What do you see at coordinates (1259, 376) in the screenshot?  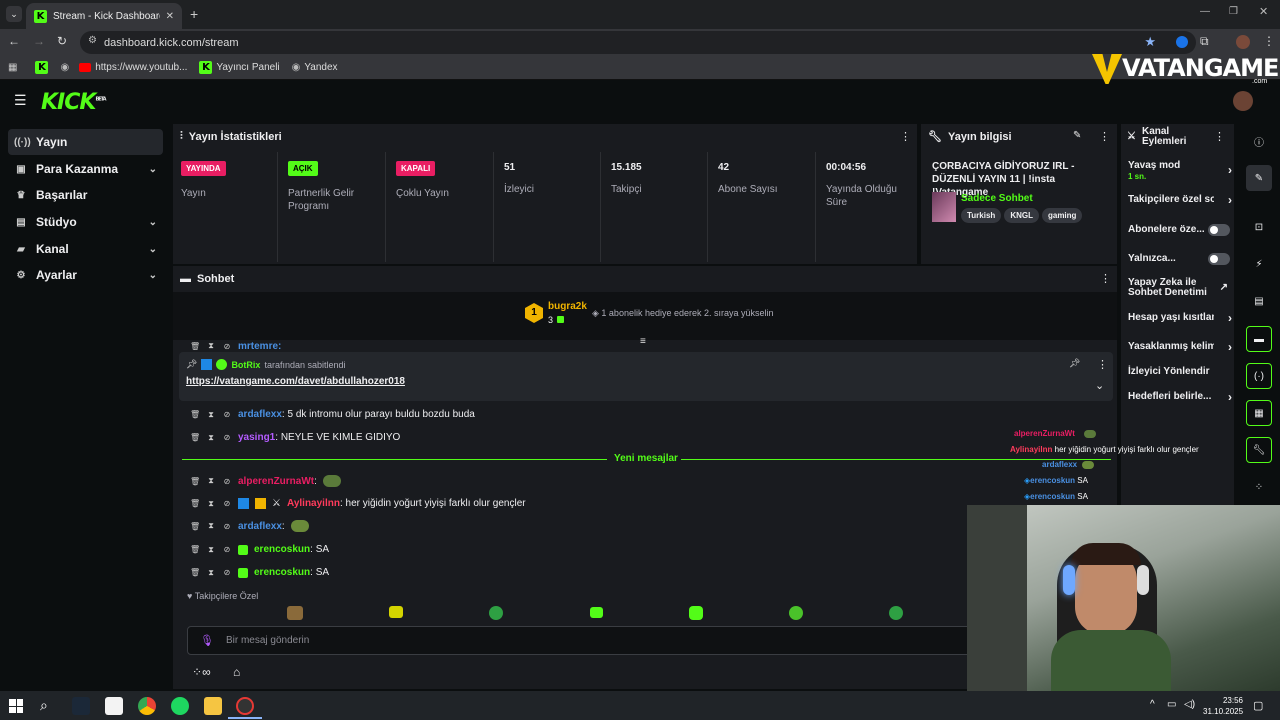 I see `broadcast-icon: (·)` at bounding box center [1259, 376].